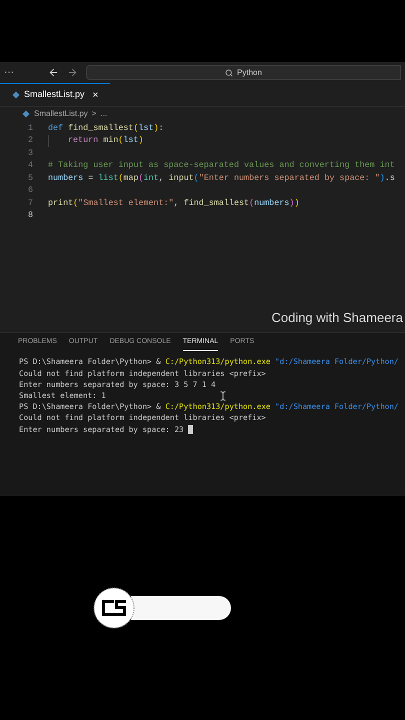 The image size is (405, 720). Describe the element at coordinates (61, 114) in the screenshot. I see `breadcrumb-item: SmallestList.py` at that location.